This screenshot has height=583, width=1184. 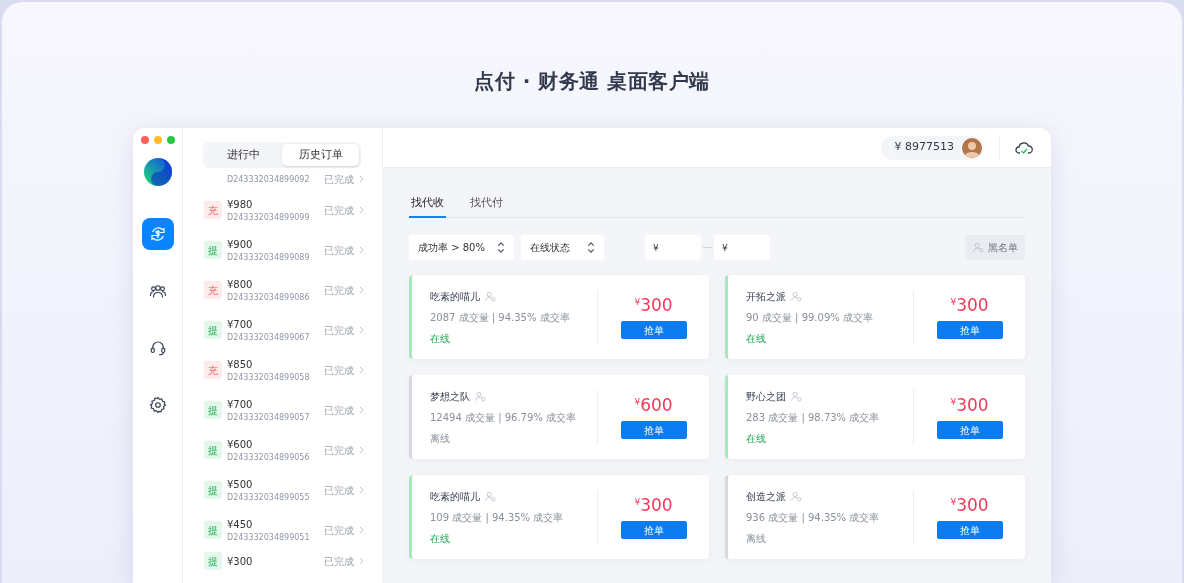 What do you see at coordinates (497, 517) in the screenshot?
I see `seller-stats: 109 成交量 | 94.35% 成交率` at bounding box center [497, 517].